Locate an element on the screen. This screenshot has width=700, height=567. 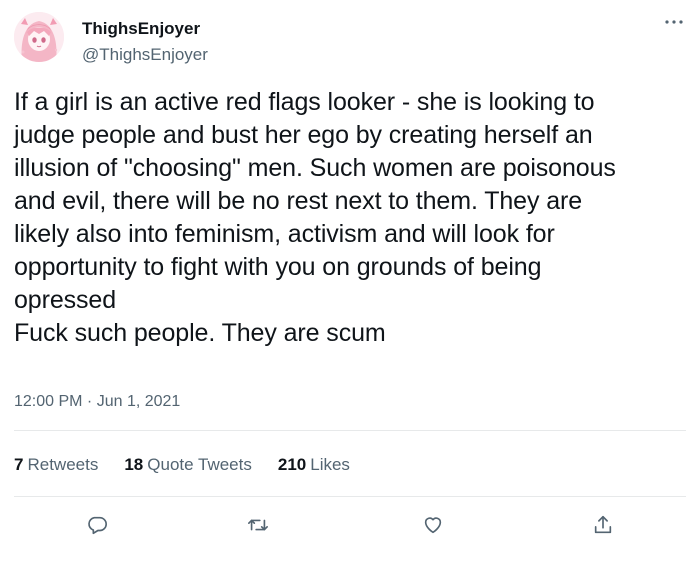
retweets-label: Retweets is located at coordinates (63, 464).